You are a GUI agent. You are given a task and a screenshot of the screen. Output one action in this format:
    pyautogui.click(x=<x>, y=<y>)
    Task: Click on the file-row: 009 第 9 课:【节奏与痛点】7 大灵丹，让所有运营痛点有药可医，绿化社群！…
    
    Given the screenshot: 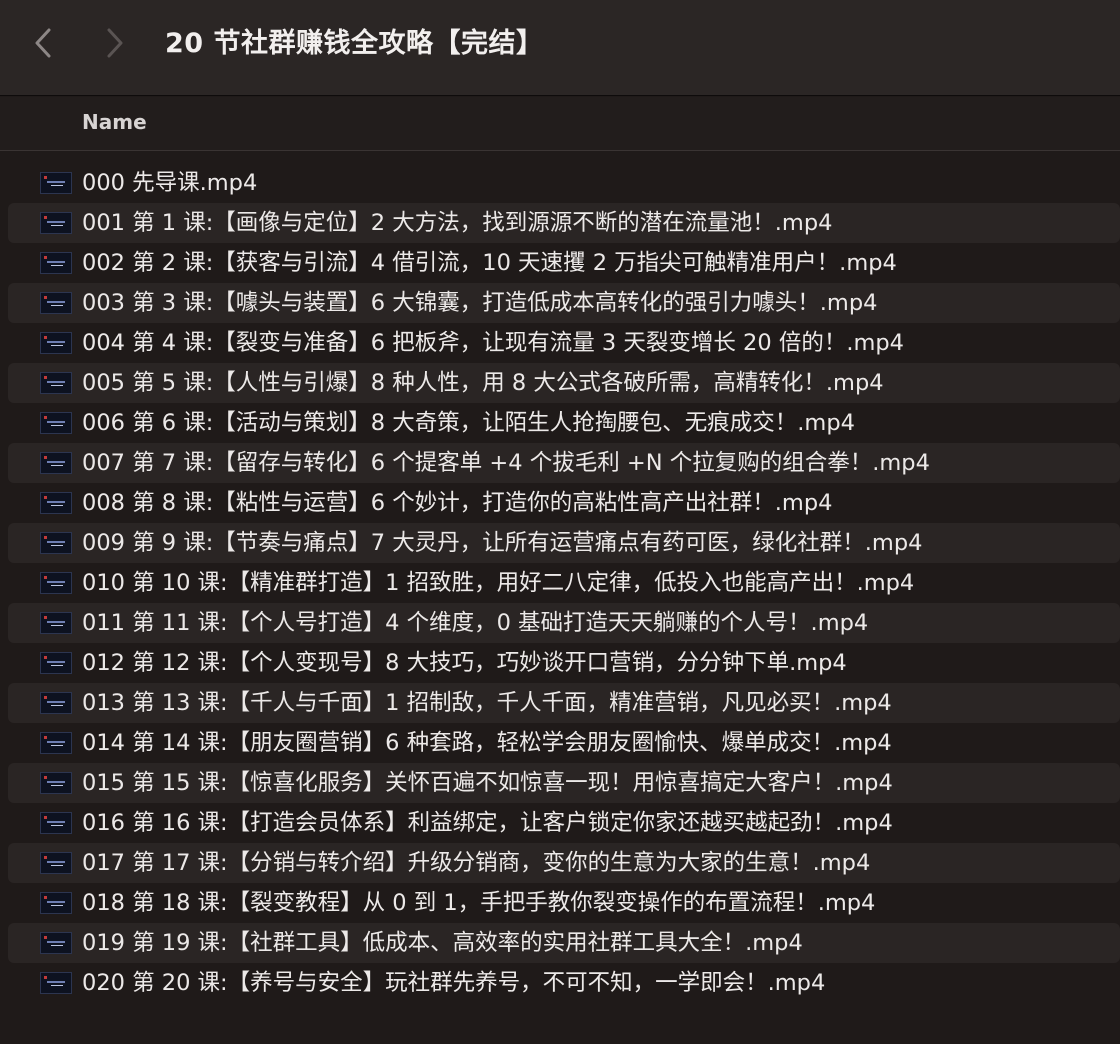 What is the action you would take?
    pyautogui.click(x=560, y=543)
    